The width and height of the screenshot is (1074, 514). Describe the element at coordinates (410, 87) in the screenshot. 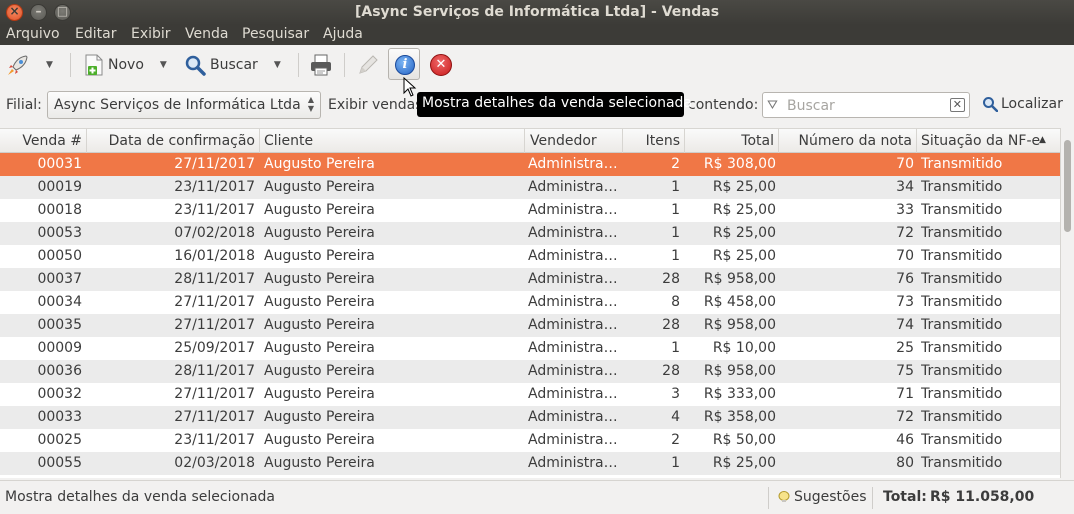

I see `mouse-cursor-icon` at that location.